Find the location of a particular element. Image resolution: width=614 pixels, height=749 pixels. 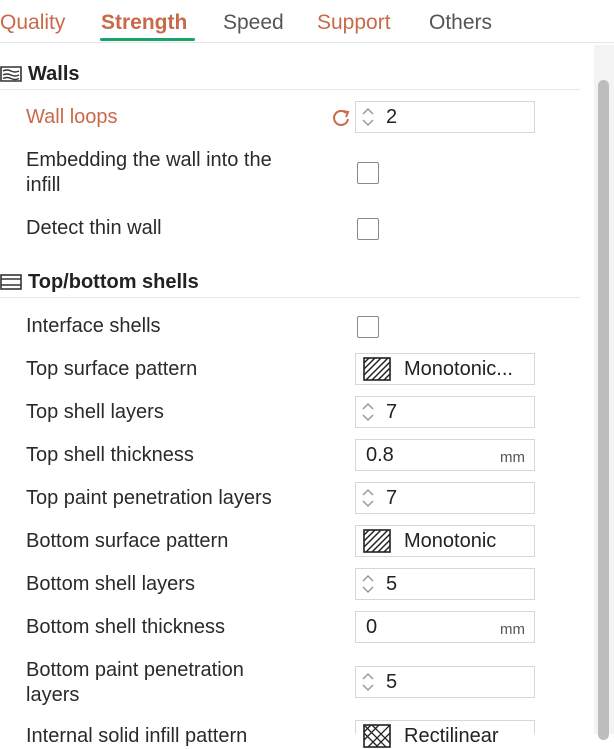

label-interface-shells: Interface shells is located at coordinates (93, 326).